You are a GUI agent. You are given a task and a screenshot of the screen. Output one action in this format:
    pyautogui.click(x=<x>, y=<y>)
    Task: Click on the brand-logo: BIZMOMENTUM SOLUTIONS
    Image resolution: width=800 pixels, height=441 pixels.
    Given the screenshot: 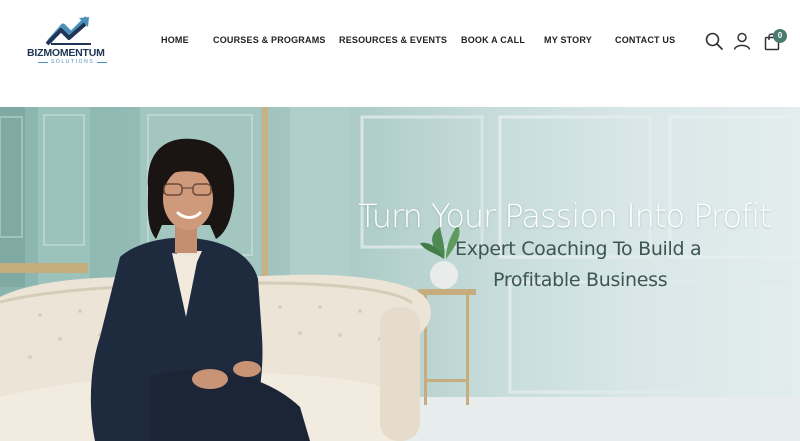 What is the action you would take?
    pyautogui.click(x=71, y=41)
    